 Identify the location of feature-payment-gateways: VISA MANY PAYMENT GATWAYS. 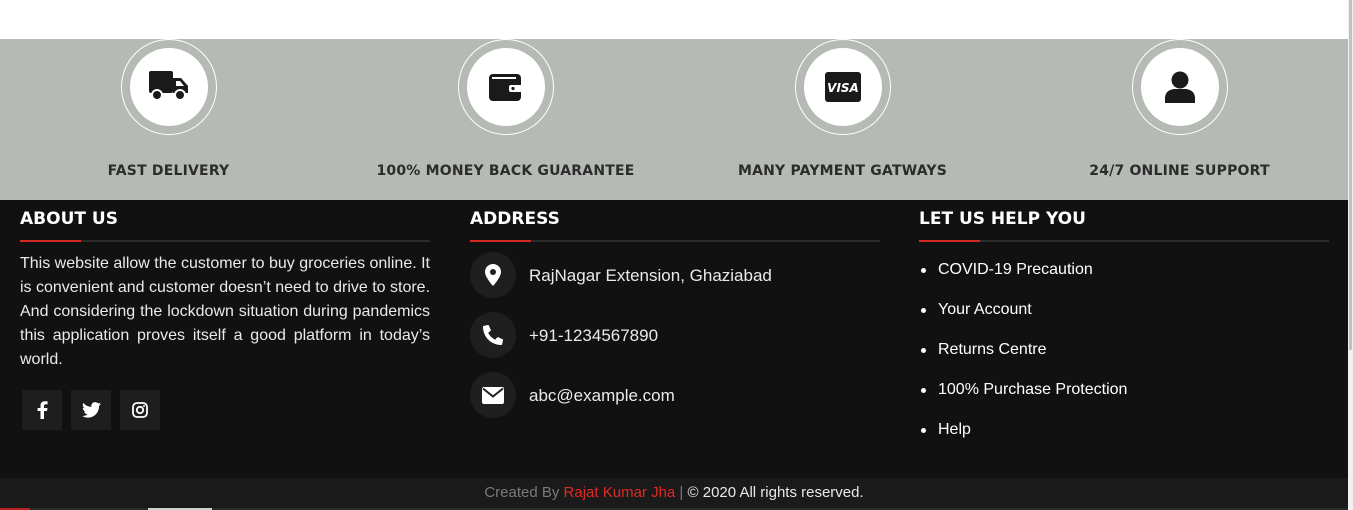
(842, 119).